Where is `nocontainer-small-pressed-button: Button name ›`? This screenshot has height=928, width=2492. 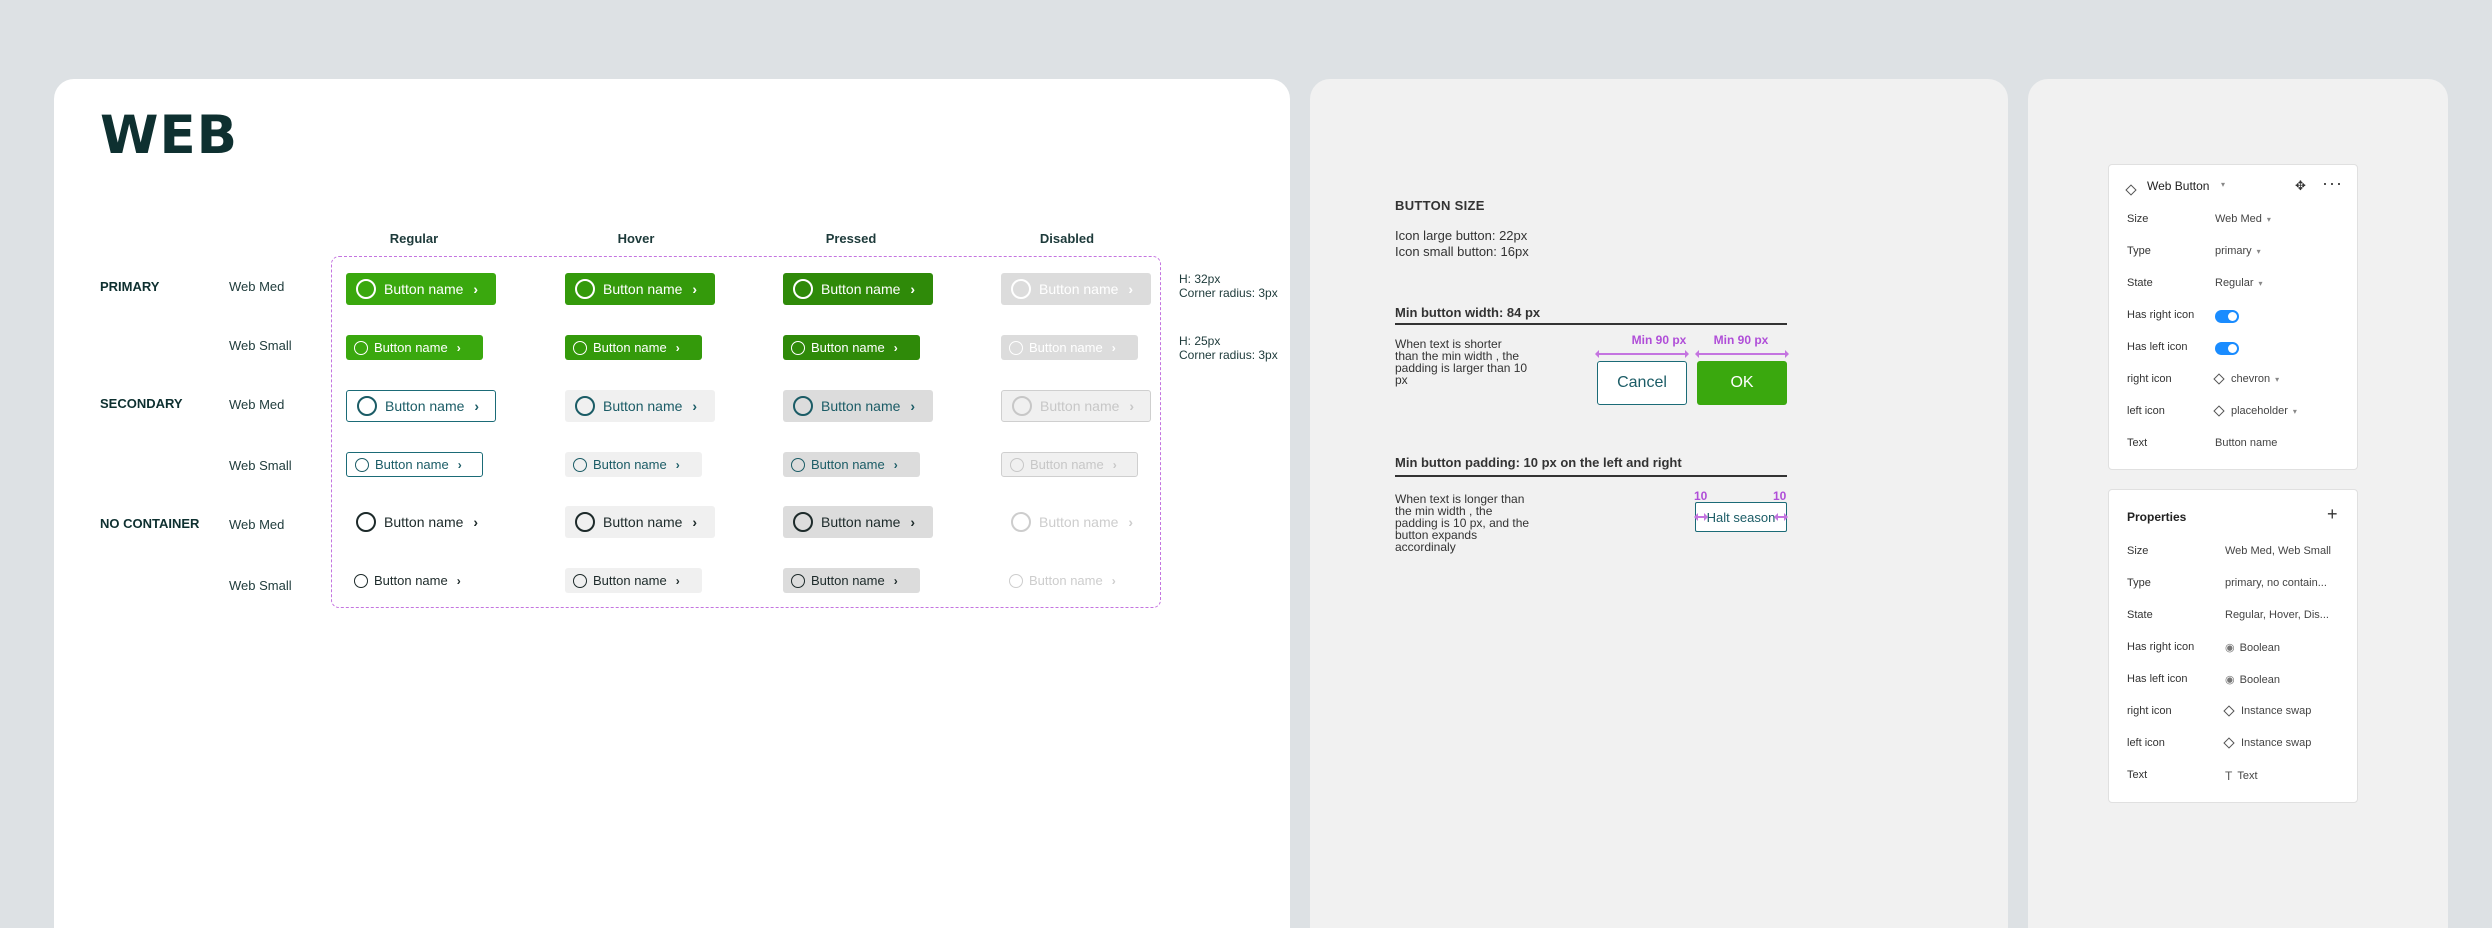
nocontainer-small-pressed-button: Button name › is located at coordinates (851, 580).